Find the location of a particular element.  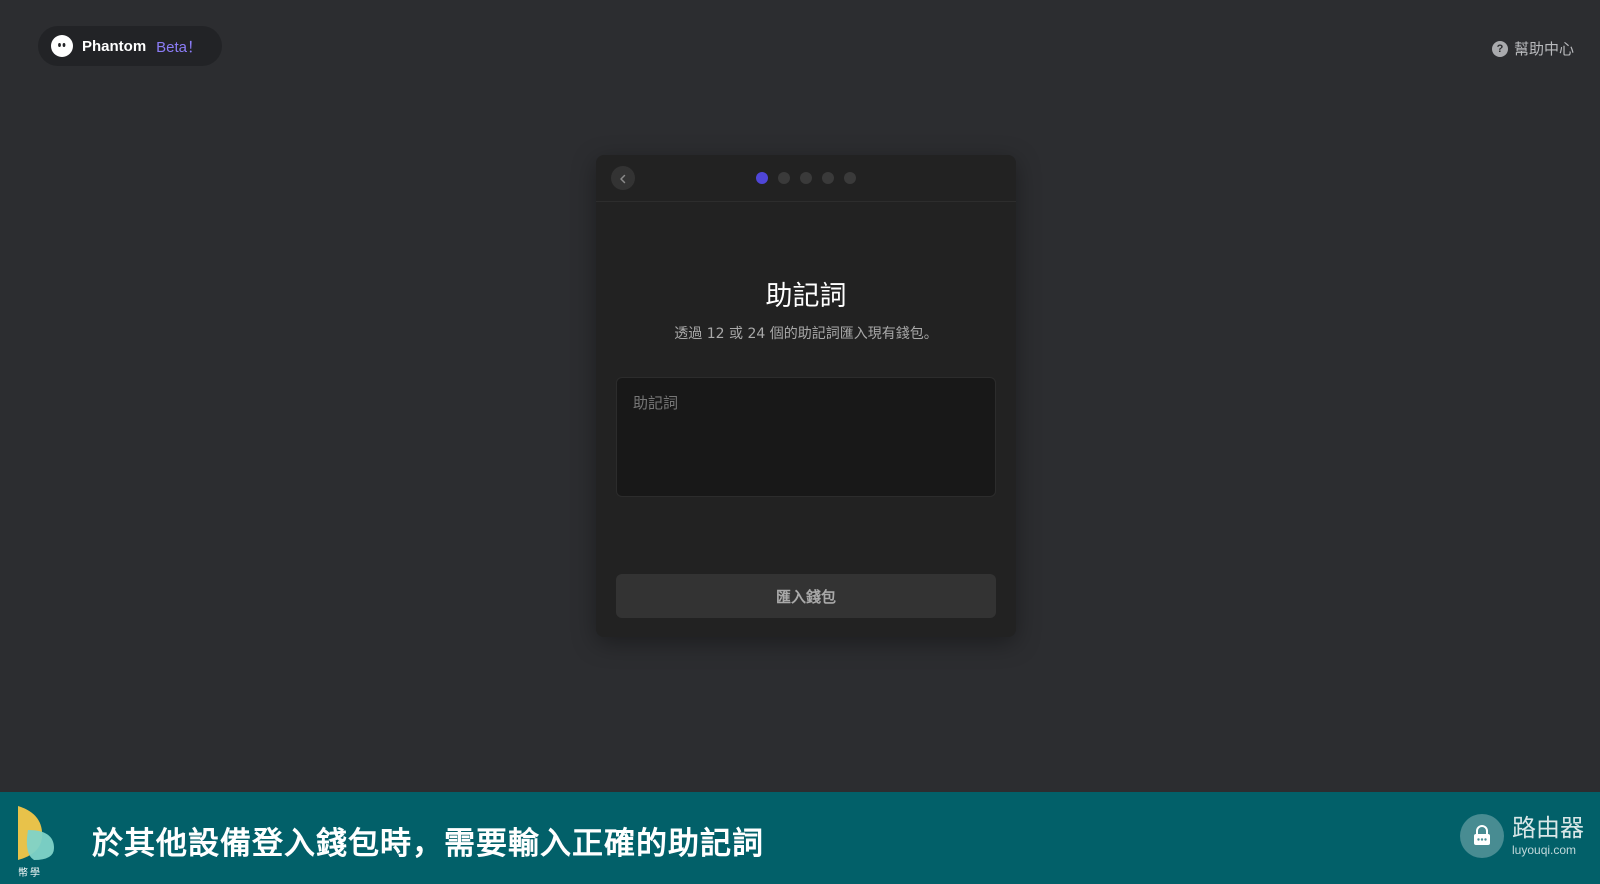

import-wallet-card: 助記詞 透過 12 或 24 個的助記詞匯入現有錢包。 匯入錢包 is located at coordinates (806, 396).